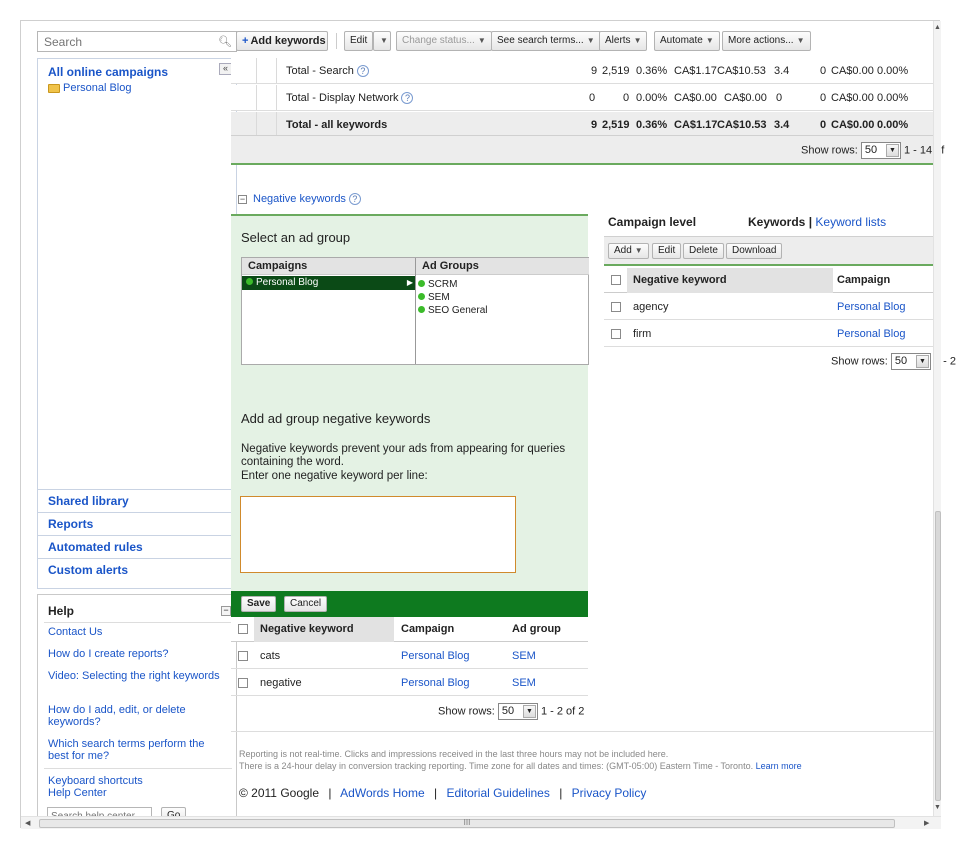 The width and height of the screenshot is (959, 854). What do you see at coordinates (779, 766) in the screenshot?
I see `learn-more-link: Learn more` at bounding box center [779, 766].